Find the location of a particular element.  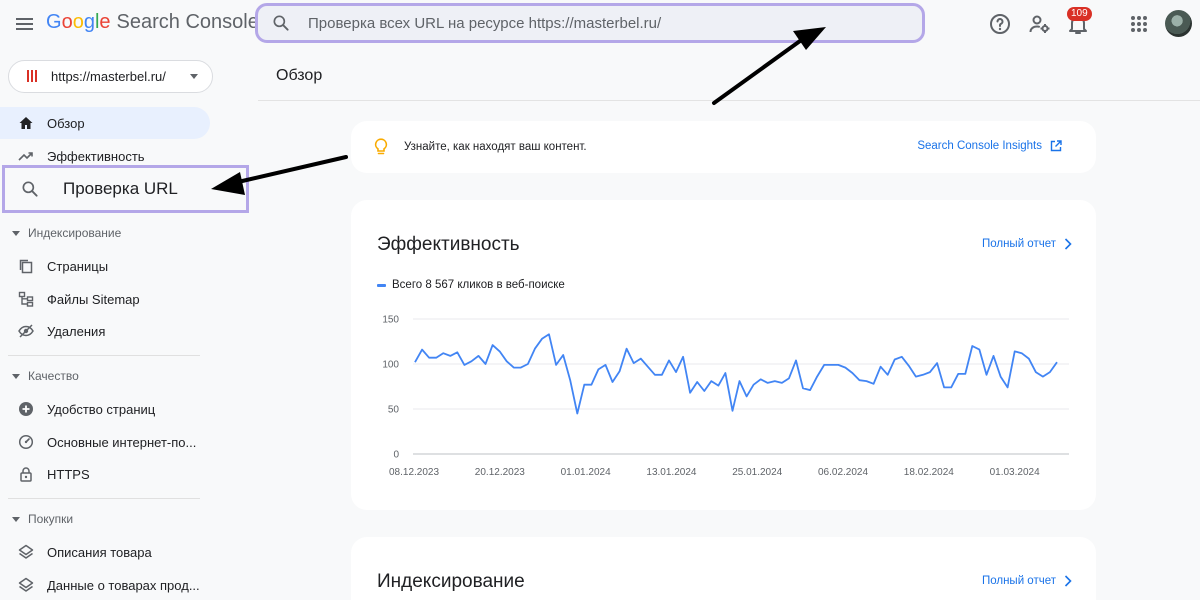

menu-icon is located at coordinates (24, 24).